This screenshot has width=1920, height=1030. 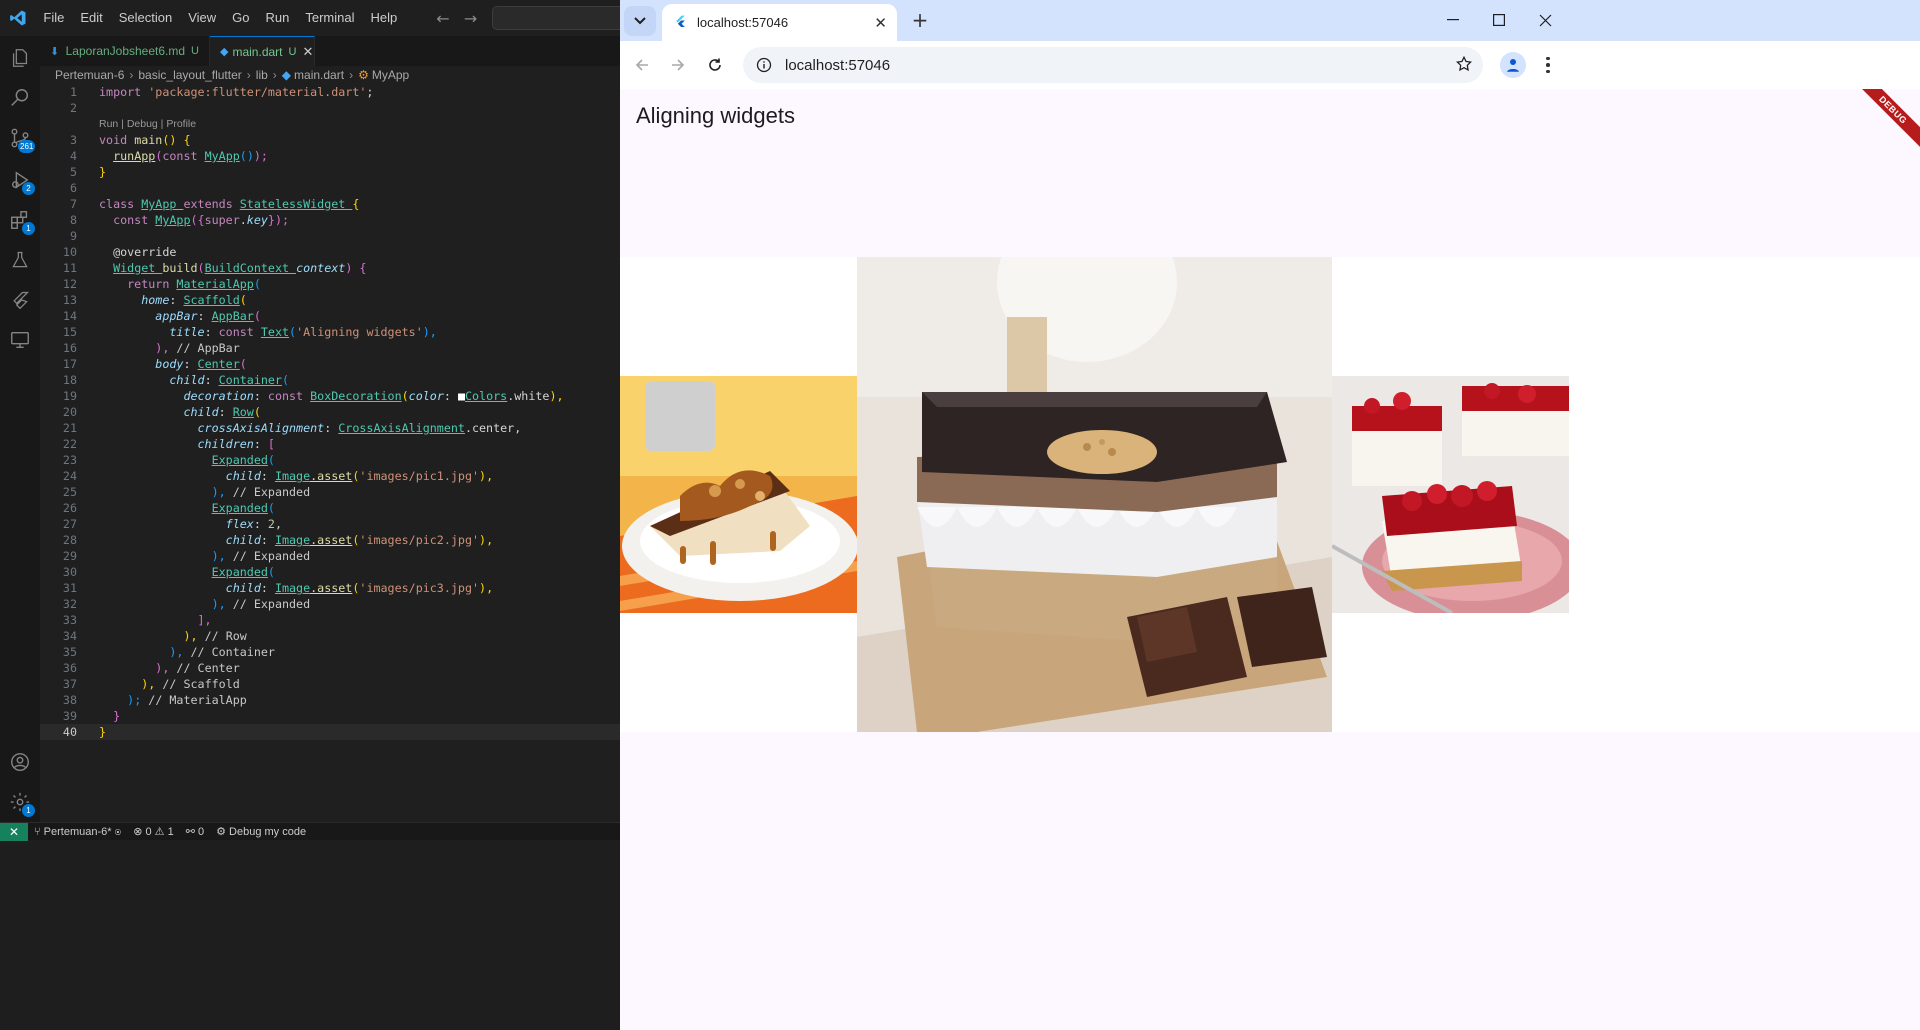 I want to click on explorer-icon, so click(x=20, y=58).